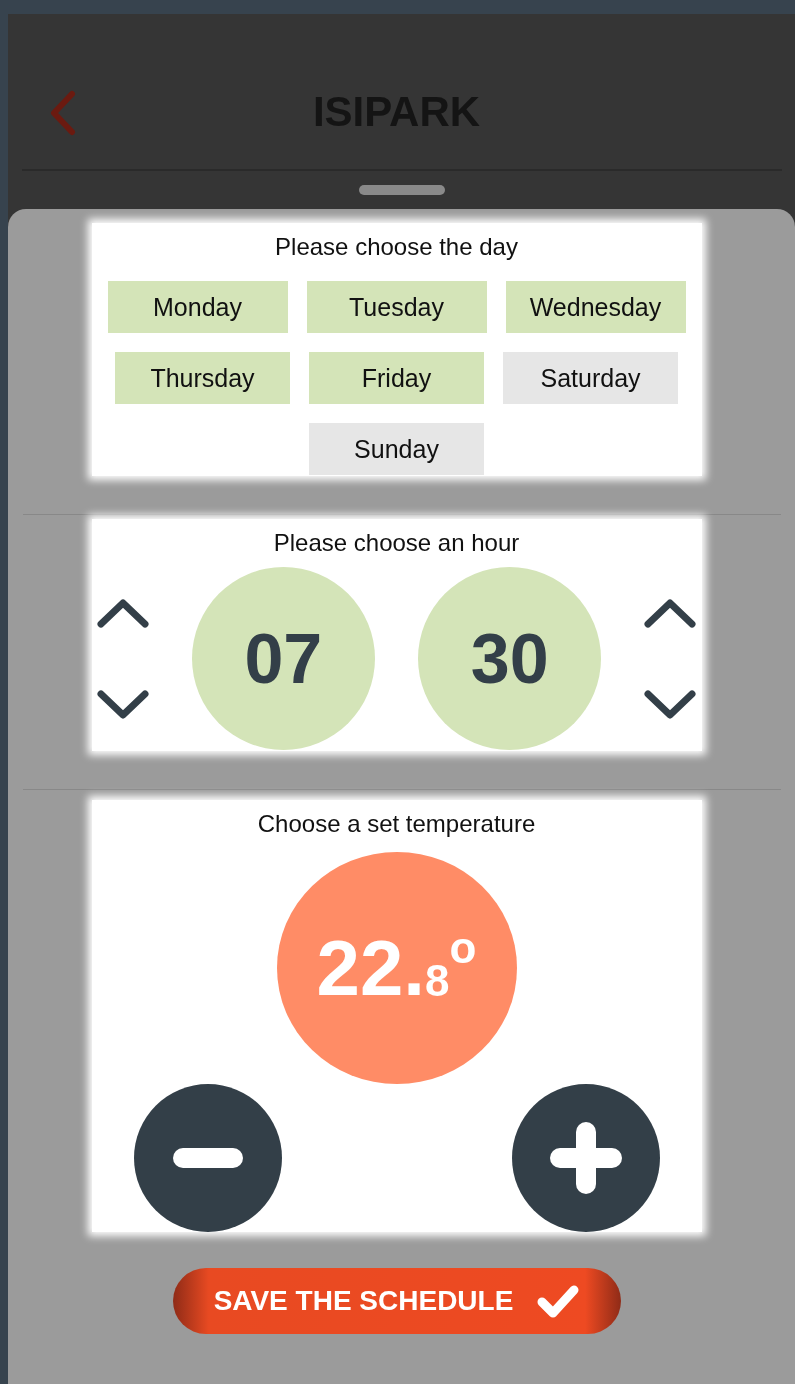 This screenshot has height=1384, width=795. I want to click on day-toggle: Wednesday, so click(595, 307).